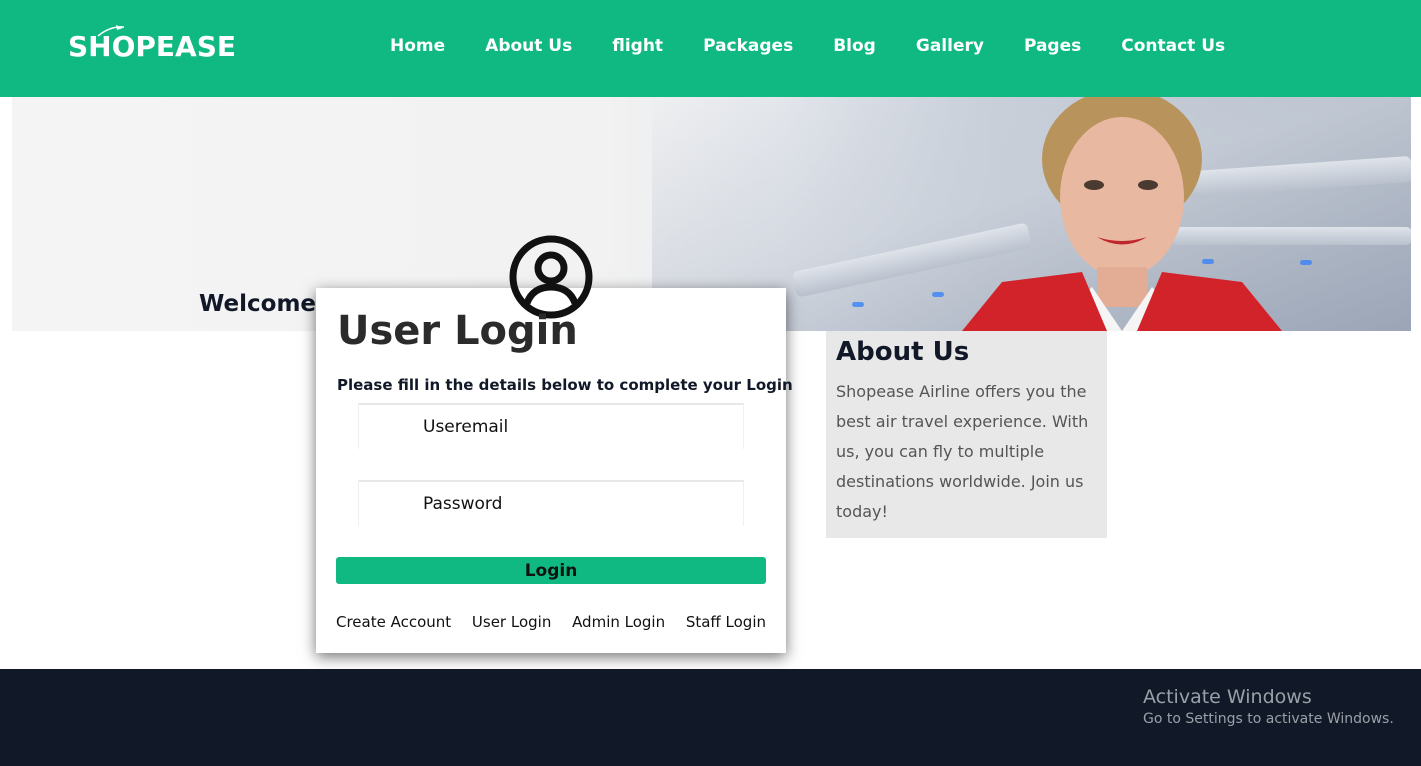  I want to click on site-logo: SHOPEASE, so click(152, 46).